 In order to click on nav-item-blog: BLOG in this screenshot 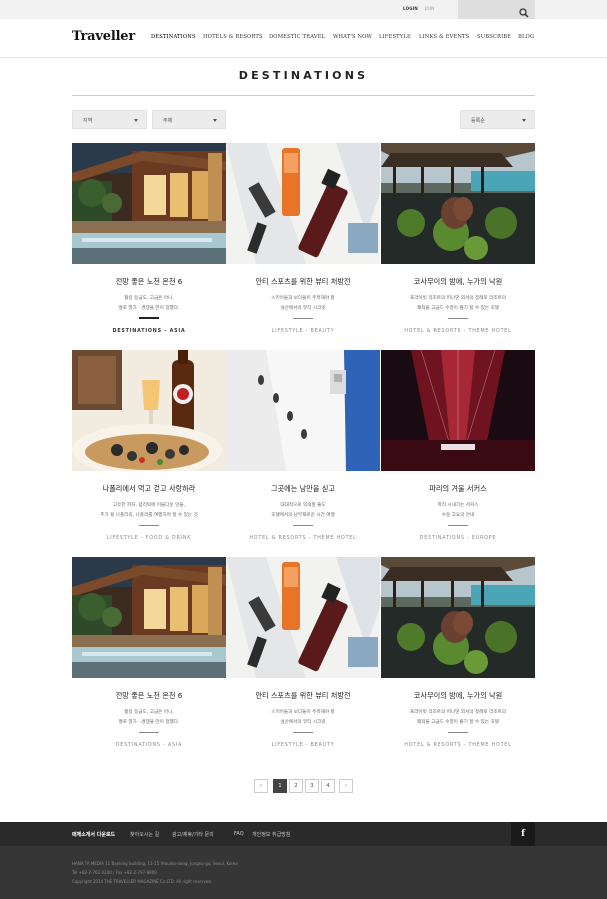, I will do `click(526, 37)`.